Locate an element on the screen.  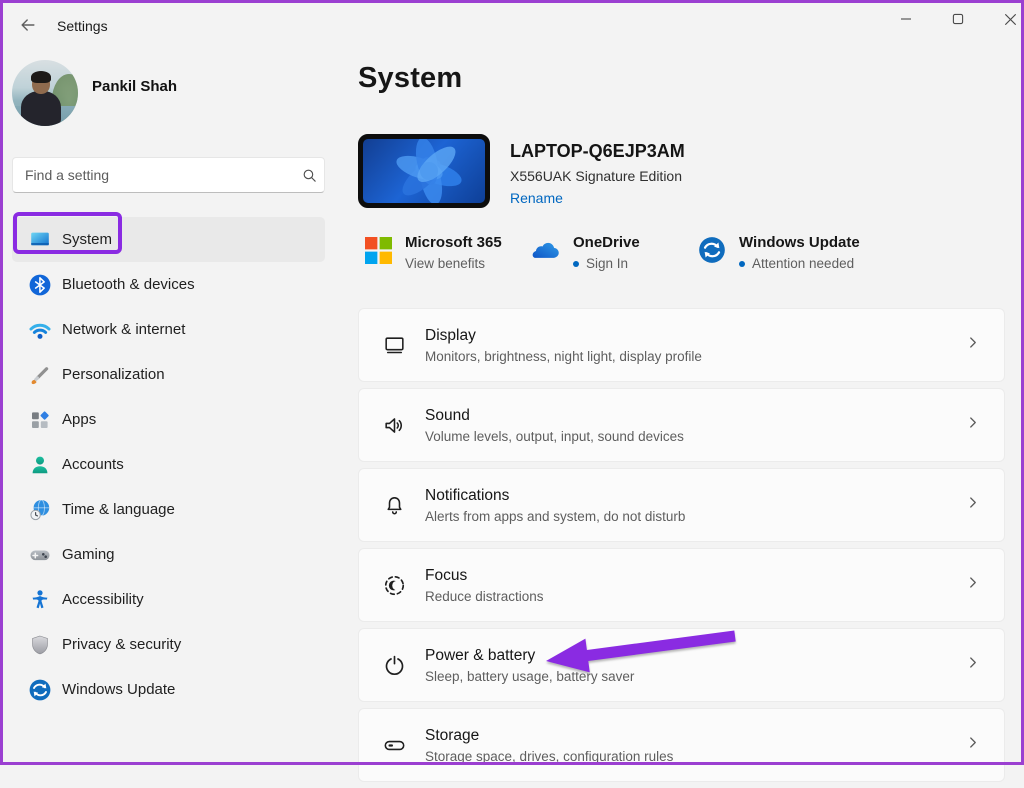
power-icon is located at coordinates (394, 665).